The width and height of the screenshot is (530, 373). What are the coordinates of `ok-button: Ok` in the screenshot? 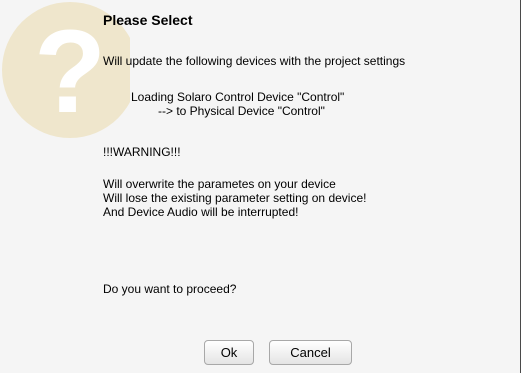 It's located at (229, 352).